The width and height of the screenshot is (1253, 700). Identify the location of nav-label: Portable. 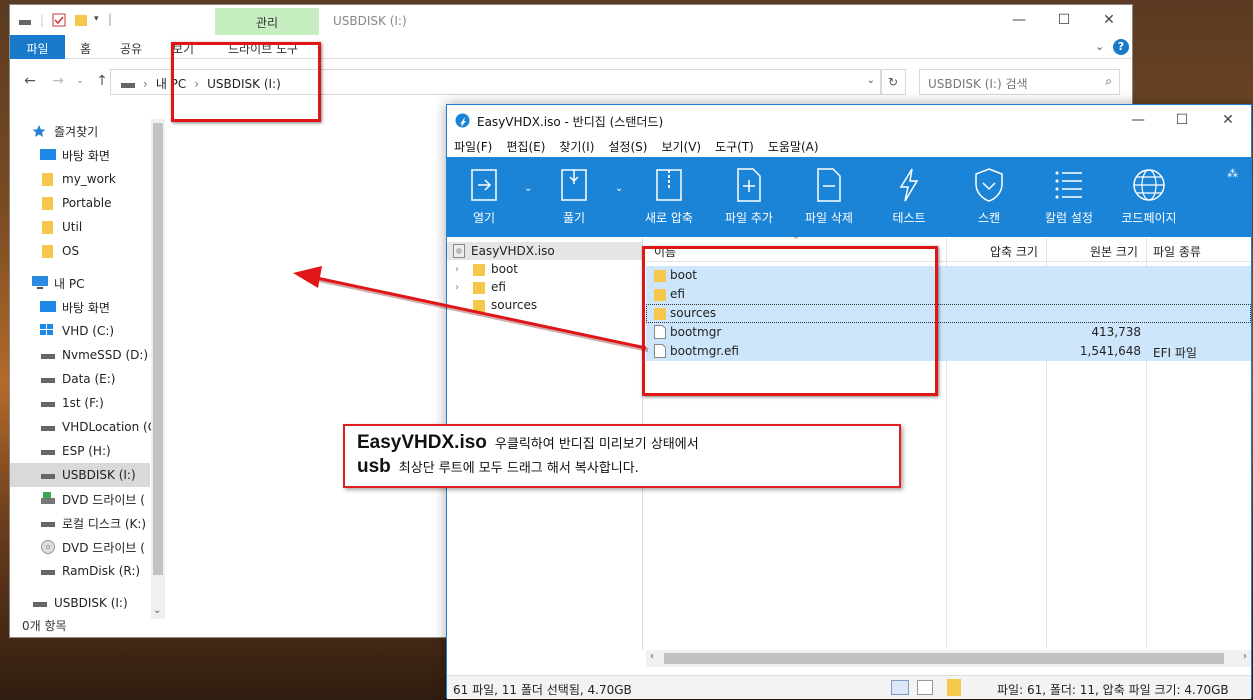
(87, 203).